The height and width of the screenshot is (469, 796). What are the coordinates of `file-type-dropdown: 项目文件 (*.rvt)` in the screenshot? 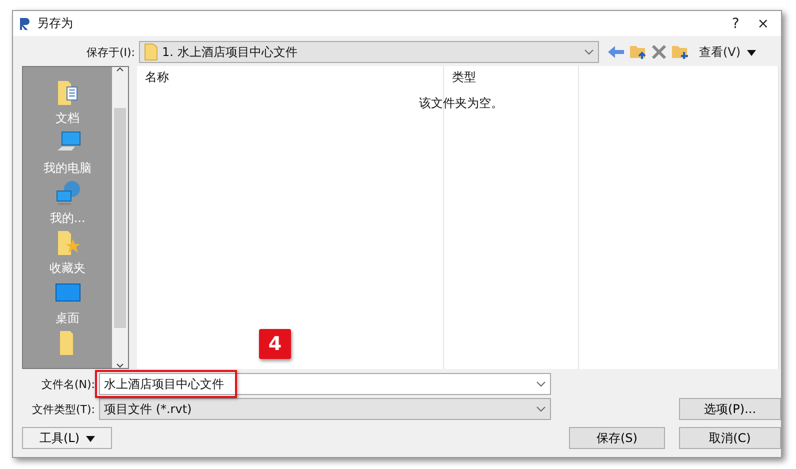 It's located at (325, 409).